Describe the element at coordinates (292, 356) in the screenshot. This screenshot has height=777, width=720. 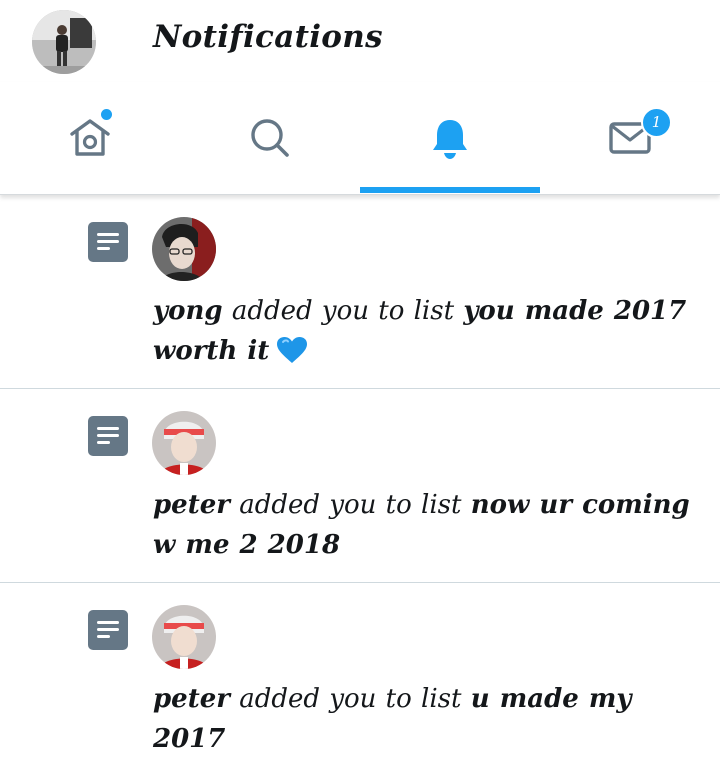
I see `blue-heart-icon` at that location.